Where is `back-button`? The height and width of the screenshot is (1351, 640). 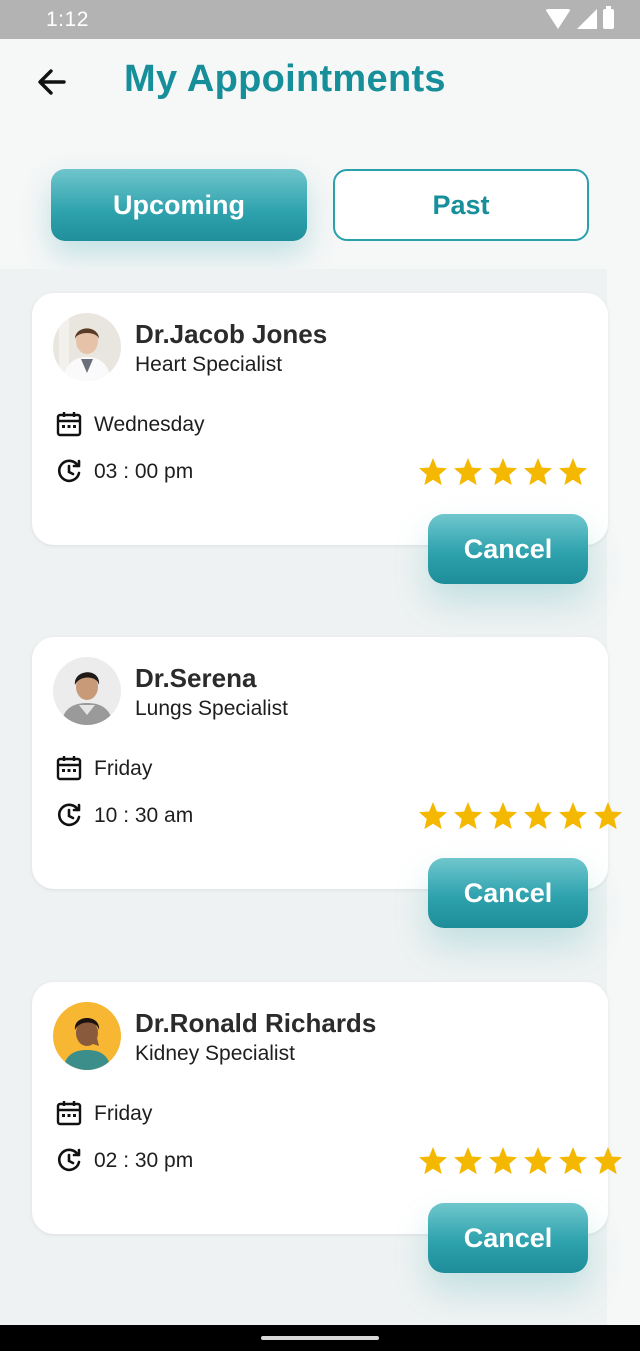
back-button is located at coordinates (54, 82).